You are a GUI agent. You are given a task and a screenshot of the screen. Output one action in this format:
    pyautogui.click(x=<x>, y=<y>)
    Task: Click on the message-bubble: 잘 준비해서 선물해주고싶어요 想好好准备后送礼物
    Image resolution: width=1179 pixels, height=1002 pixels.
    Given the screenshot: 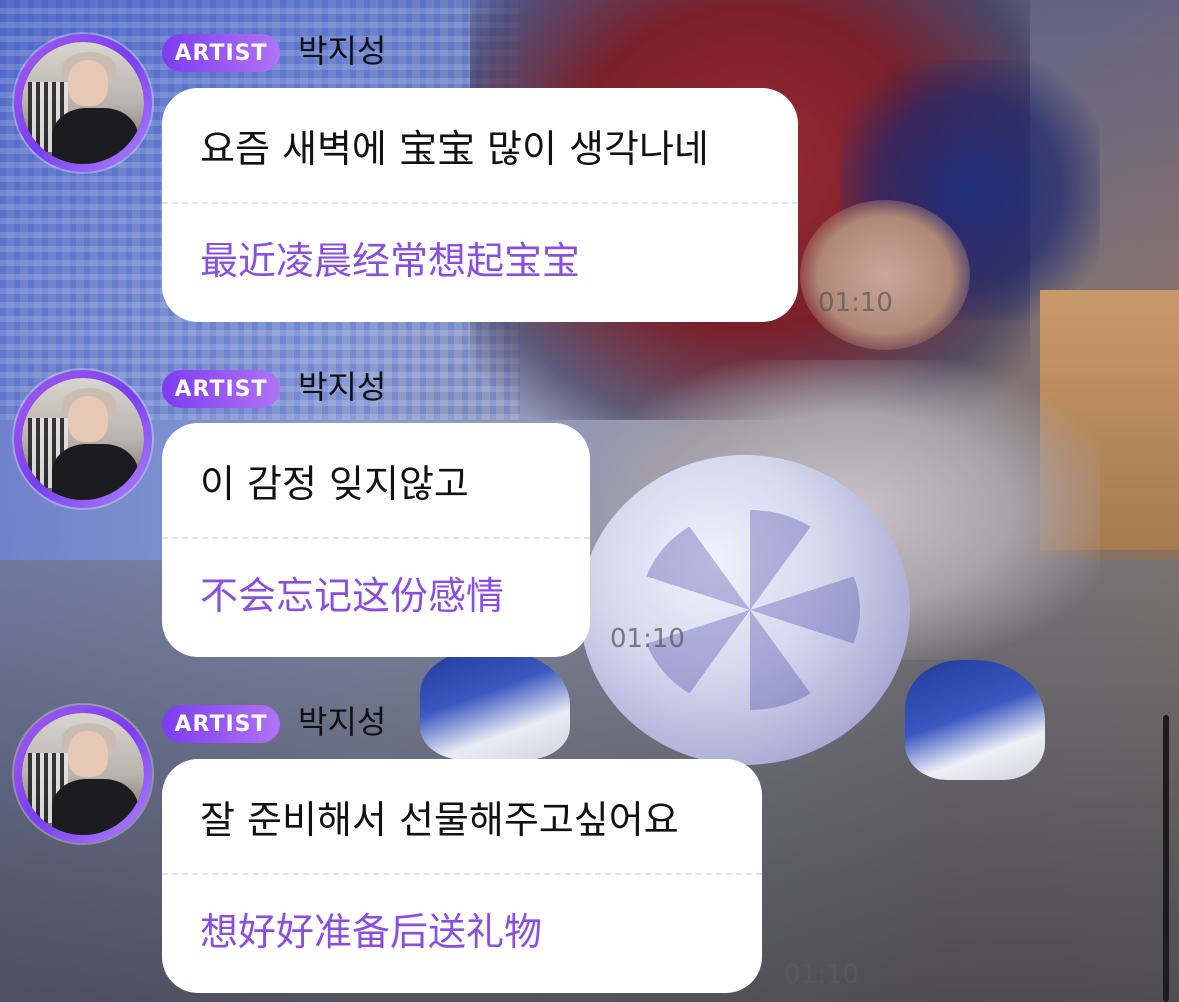 What is the action you would take?
    pyautogui.click(x=462, y=876)
    